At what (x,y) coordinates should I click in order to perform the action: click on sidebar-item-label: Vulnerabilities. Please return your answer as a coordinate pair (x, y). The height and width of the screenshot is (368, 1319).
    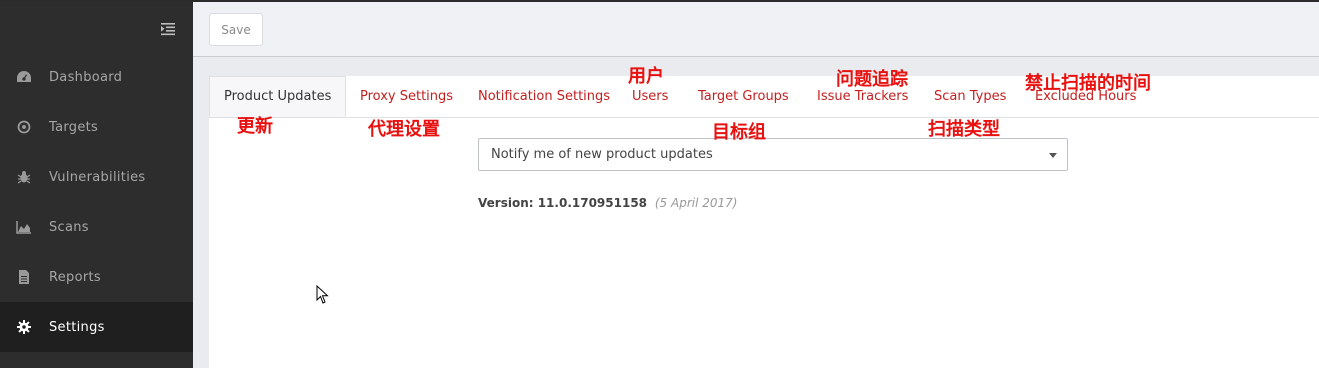
    Looking at the image, I should click on (97, 177).